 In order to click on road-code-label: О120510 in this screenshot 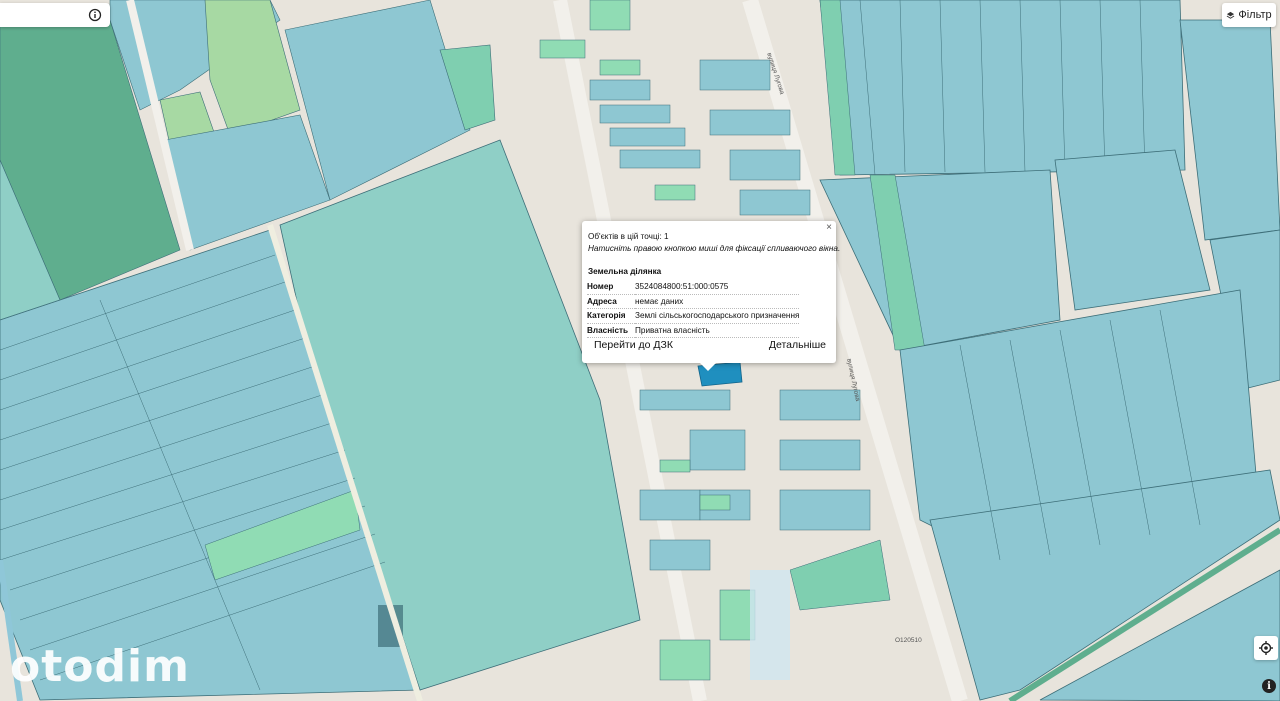, I will do `click(908, 640)`.